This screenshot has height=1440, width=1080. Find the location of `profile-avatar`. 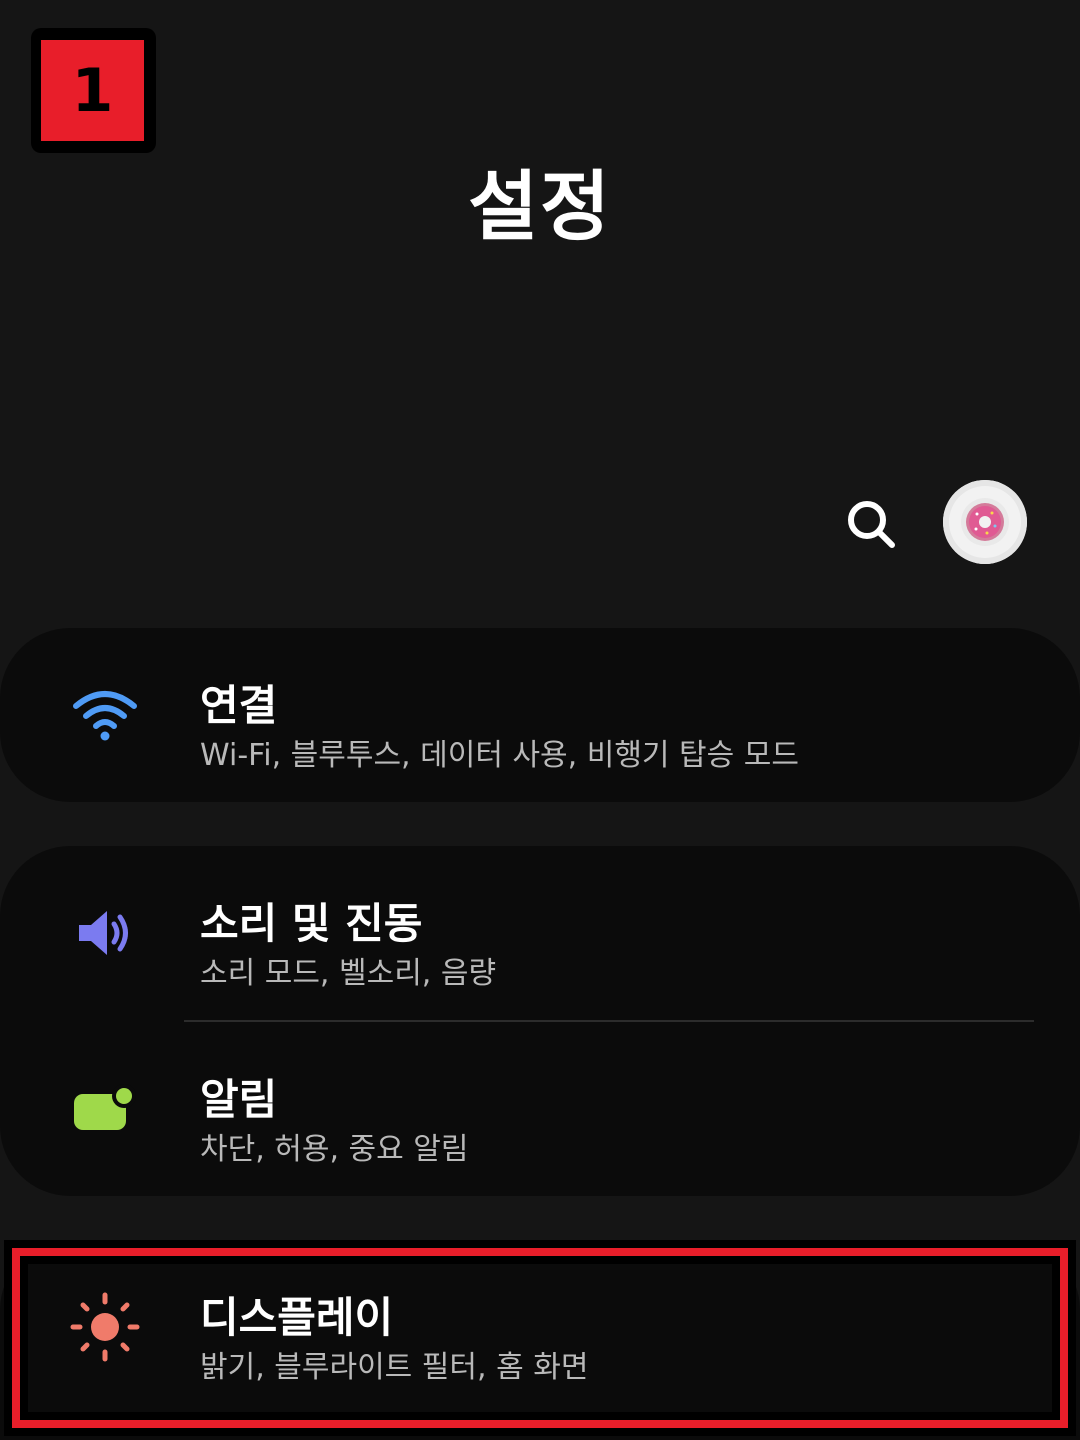

profile-avatar is located at coordinates (985, 522).